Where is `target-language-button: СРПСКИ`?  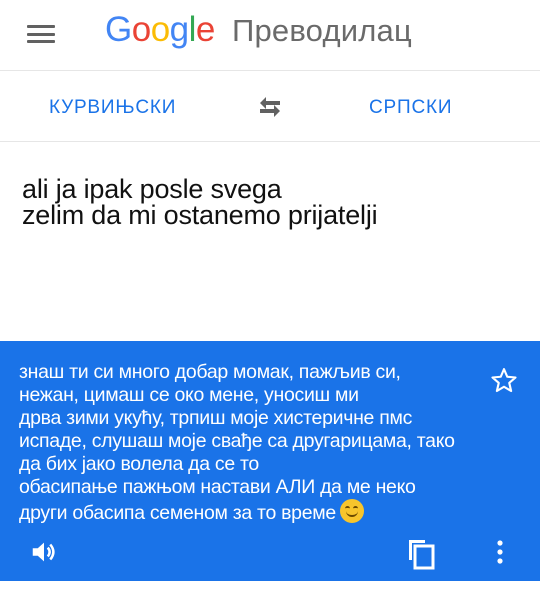 target-language-button: СРПСКИ is located at coordinates (410, 108).